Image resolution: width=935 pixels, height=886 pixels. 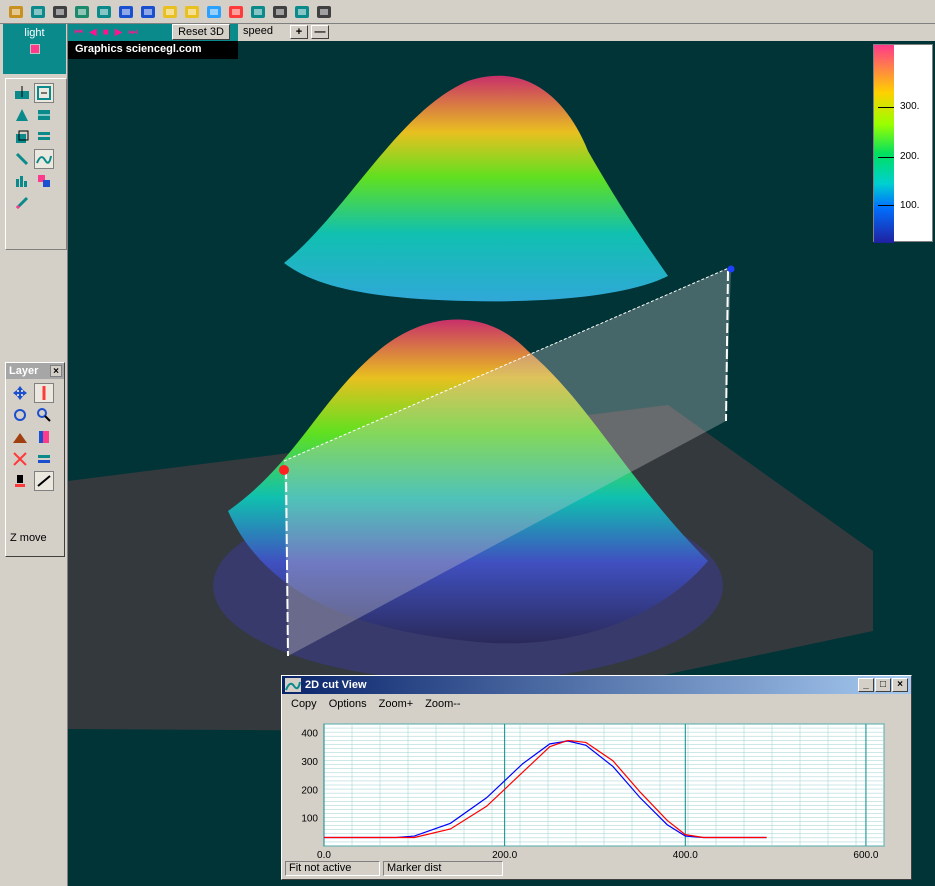 I want to click on tornado-icon, so click(x=324, y=12).